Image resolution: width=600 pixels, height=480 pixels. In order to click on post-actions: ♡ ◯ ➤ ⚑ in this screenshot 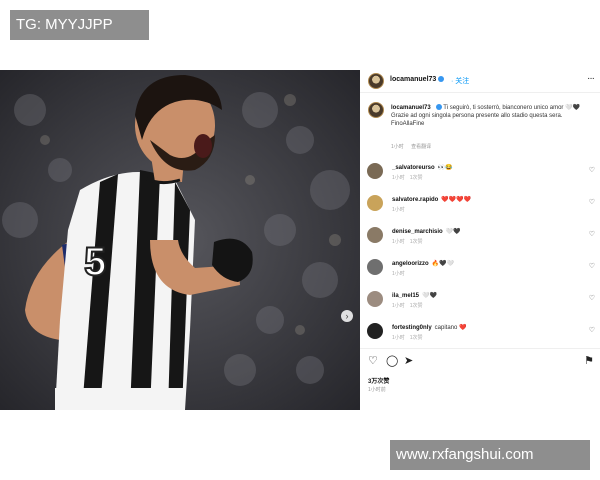, I will do `click(480, 362)`.